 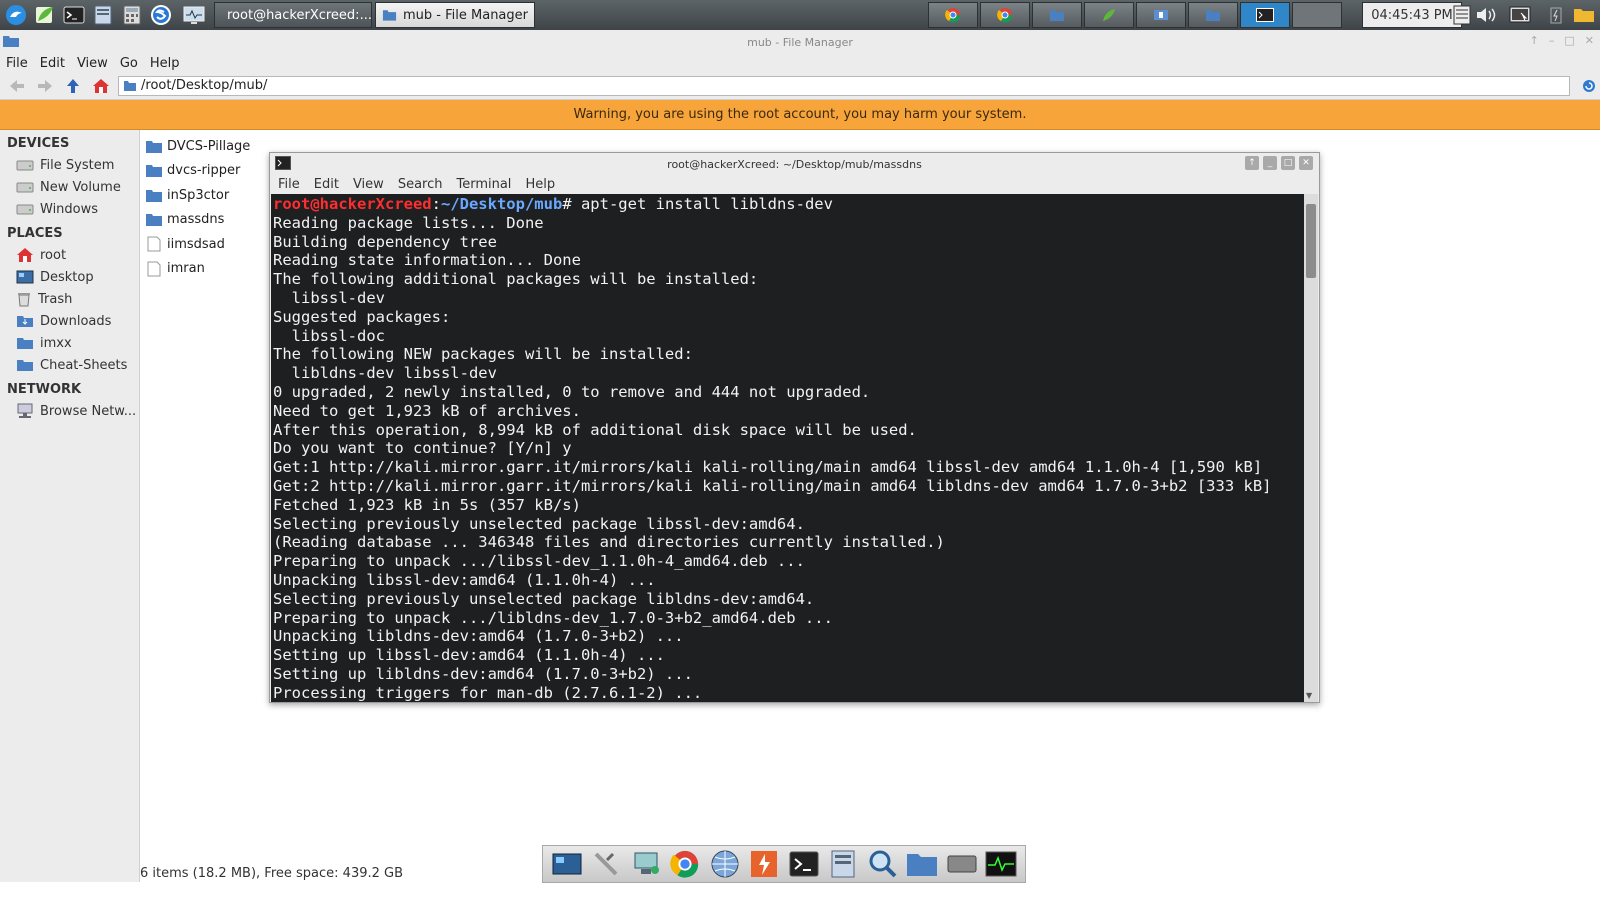 What do you see at coordinates (1161, 15) in the screenshot?
I see `app-icon` at bounding box center [1161, 15].